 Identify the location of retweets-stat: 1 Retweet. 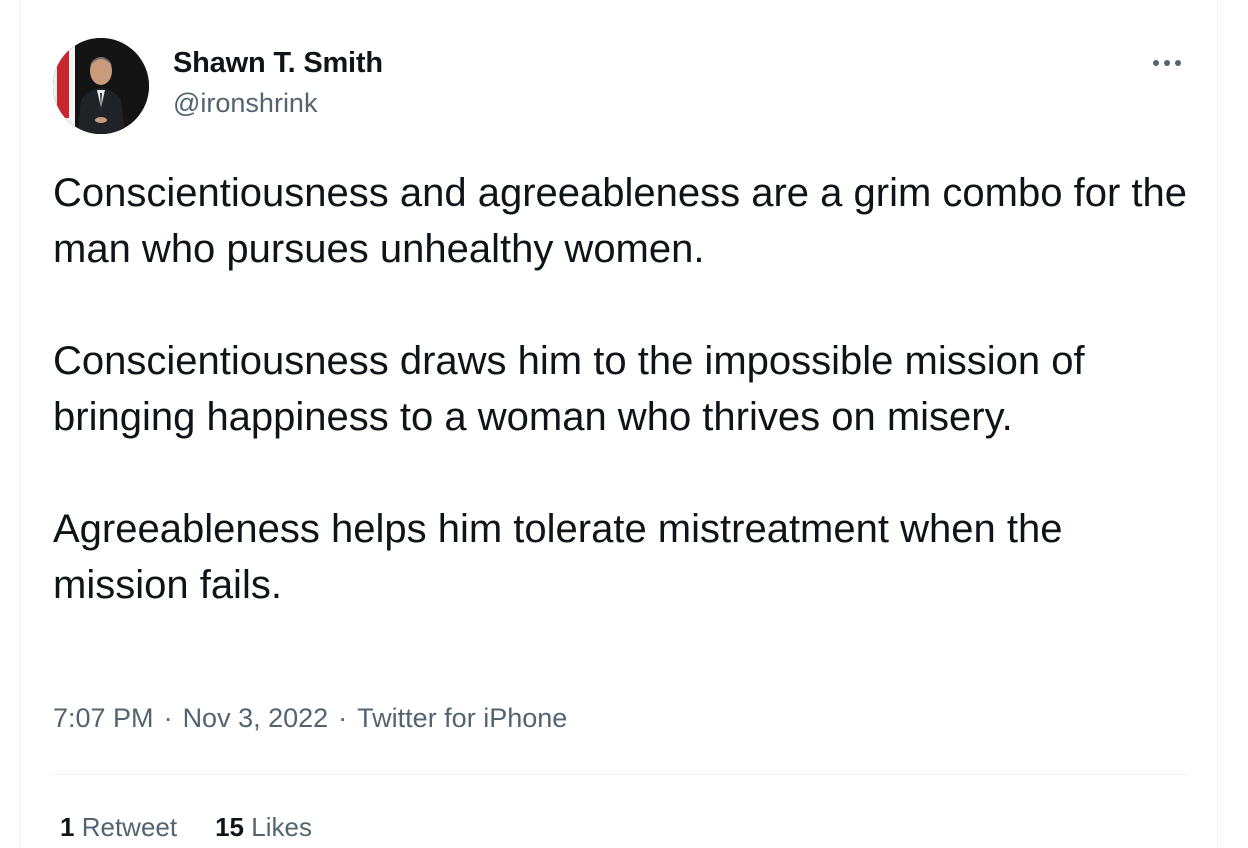
(118, 827).